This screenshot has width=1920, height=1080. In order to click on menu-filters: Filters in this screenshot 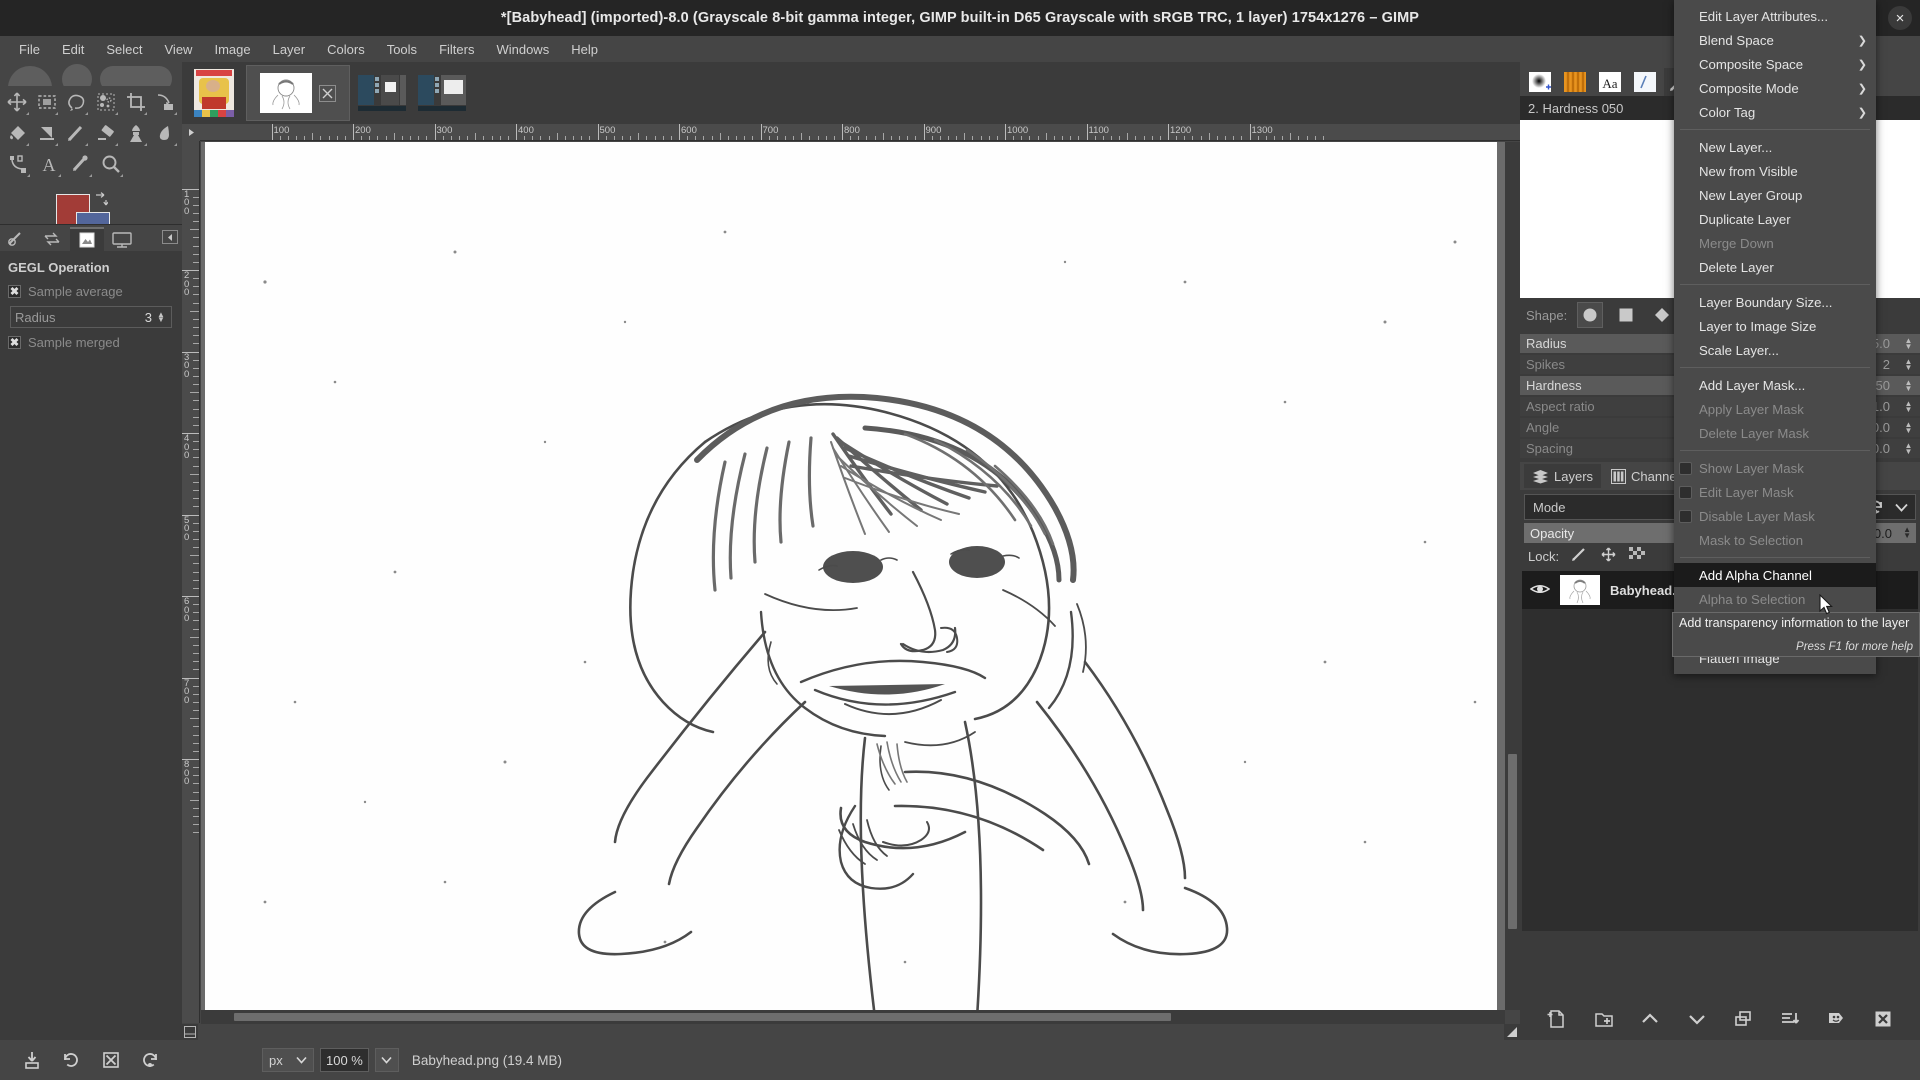, I will do `click(456, 49)`.